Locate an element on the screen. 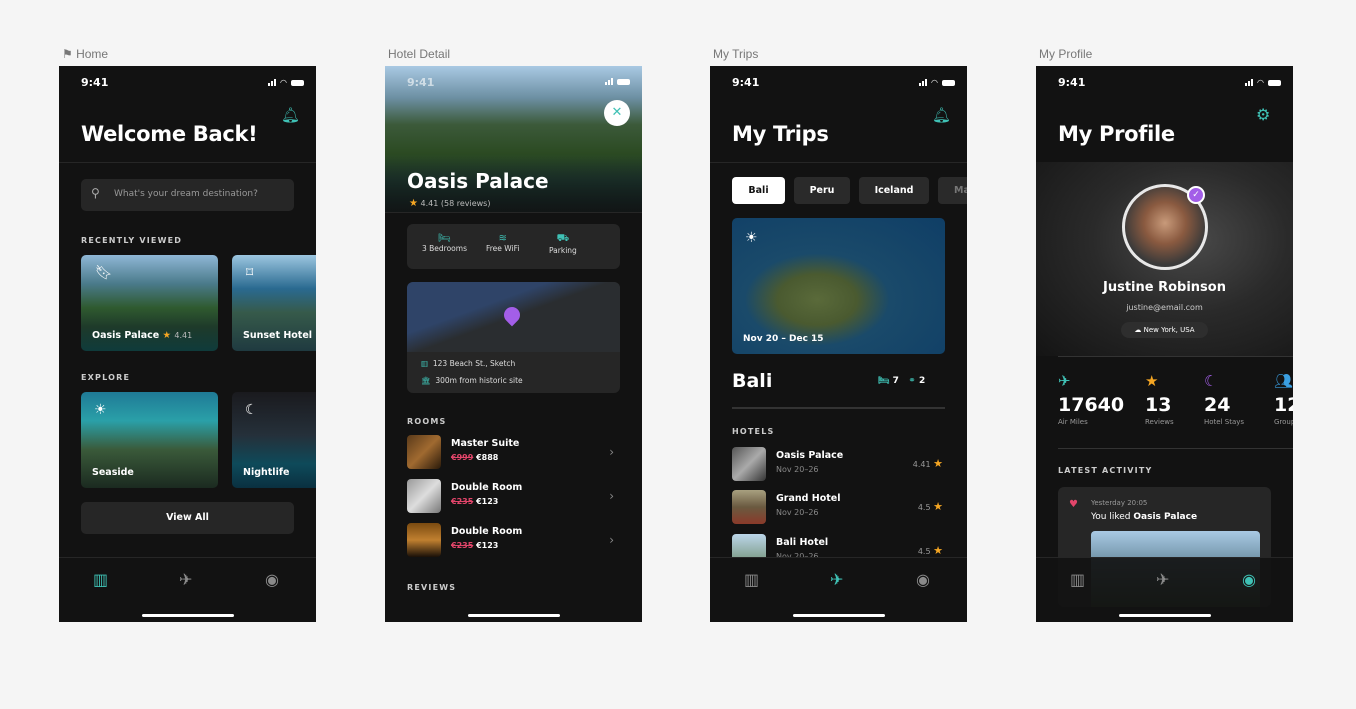 The image size is (1356, 709). tab-iceland: Iceland is located at coordinates (894, 190).